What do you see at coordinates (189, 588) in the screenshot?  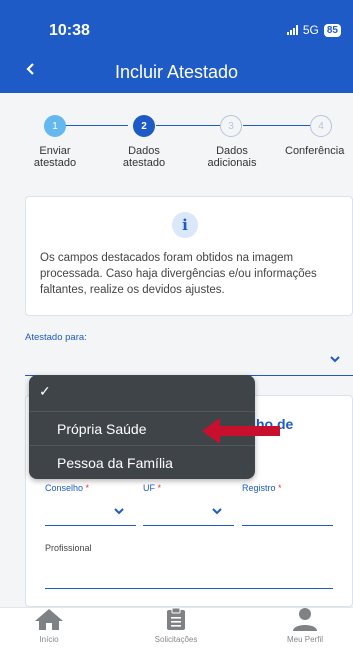 I see `profissional-input` at bounding box center [189, 588].